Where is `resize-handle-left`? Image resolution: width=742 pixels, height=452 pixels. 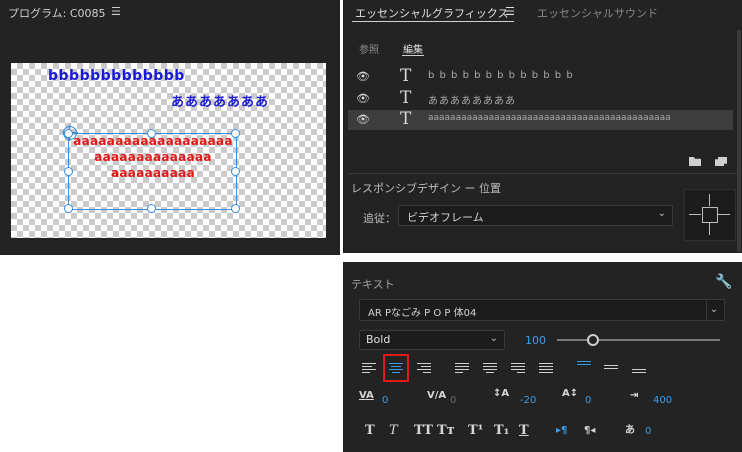 resize-handle-left is located at coordinates (68, 171).